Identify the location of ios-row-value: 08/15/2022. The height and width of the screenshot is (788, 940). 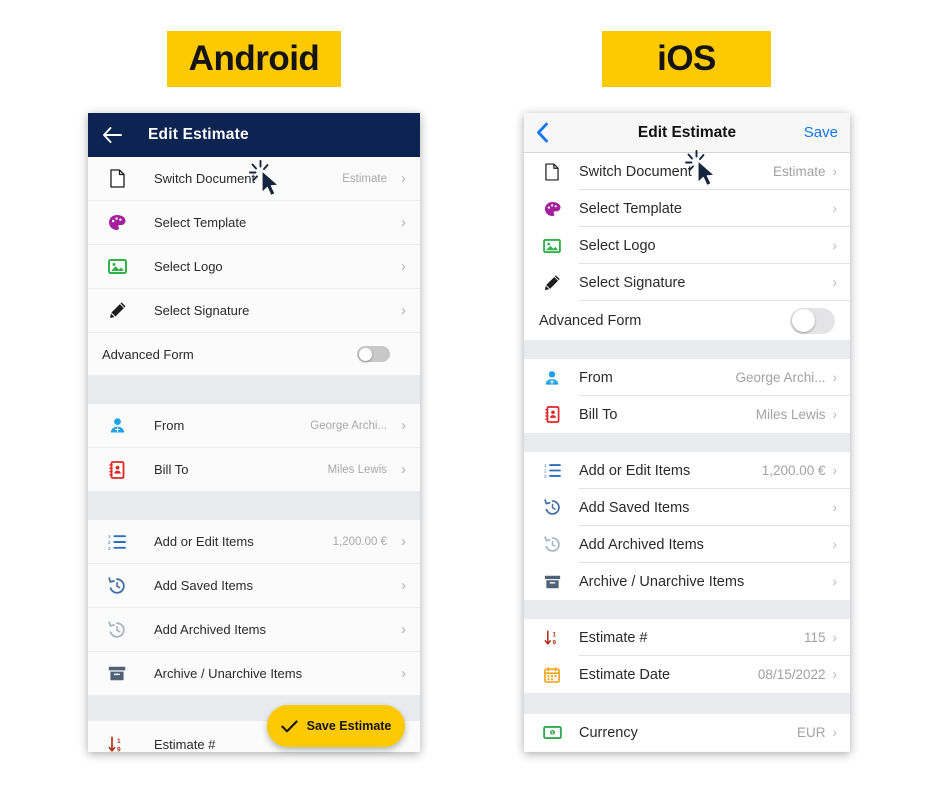
(791, 674).